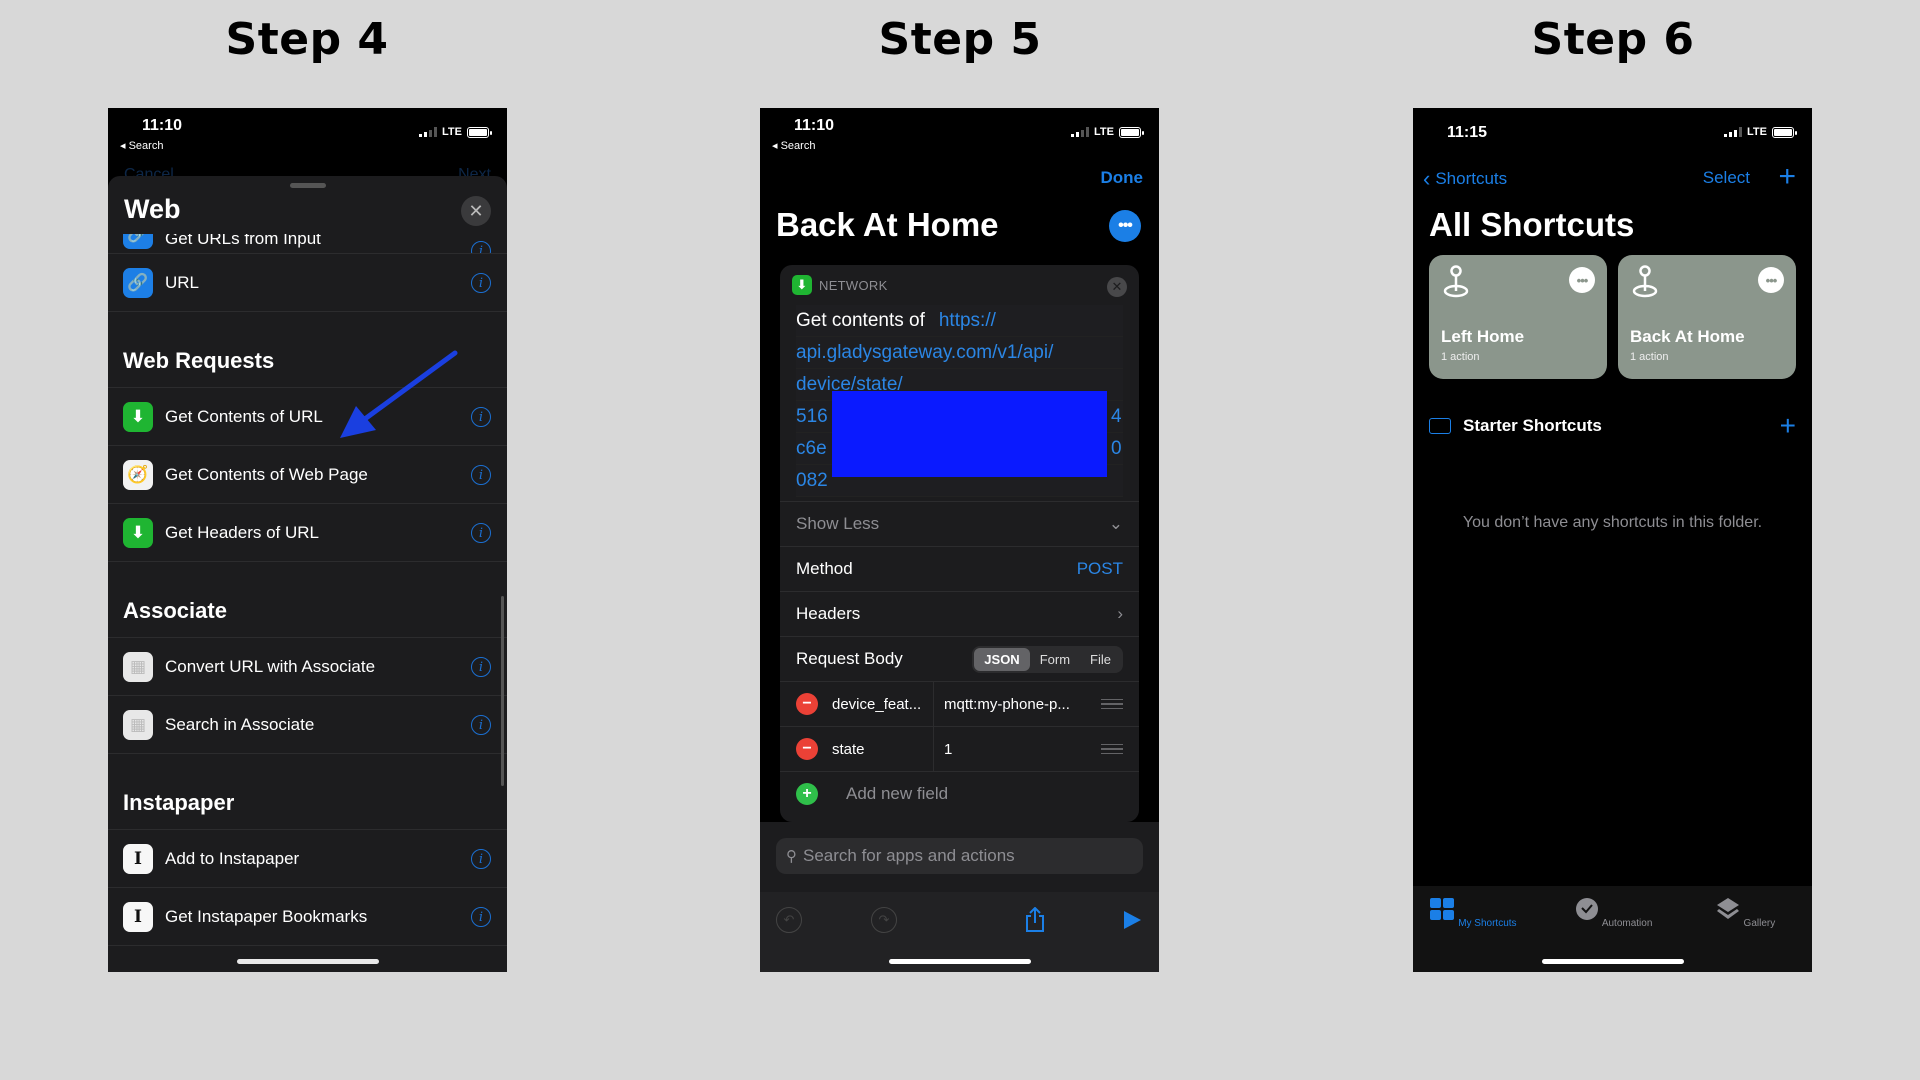 This screenshot has height=1080, width=1920. Describe the element at coordinates (266, 916) in the screenshot. I see `action-label: Get Instapaper Bookmarks` at that location.